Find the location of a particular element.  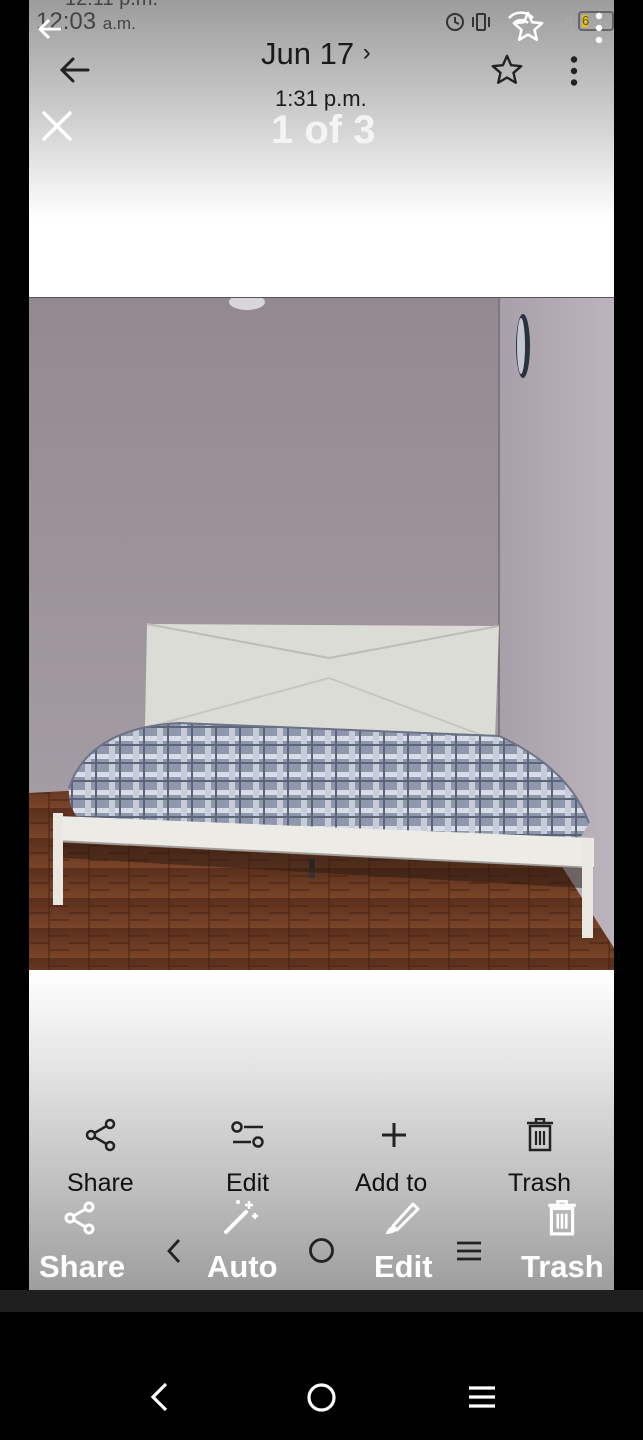

header-date: Jun 17 › is located at coordinates (316, 54).